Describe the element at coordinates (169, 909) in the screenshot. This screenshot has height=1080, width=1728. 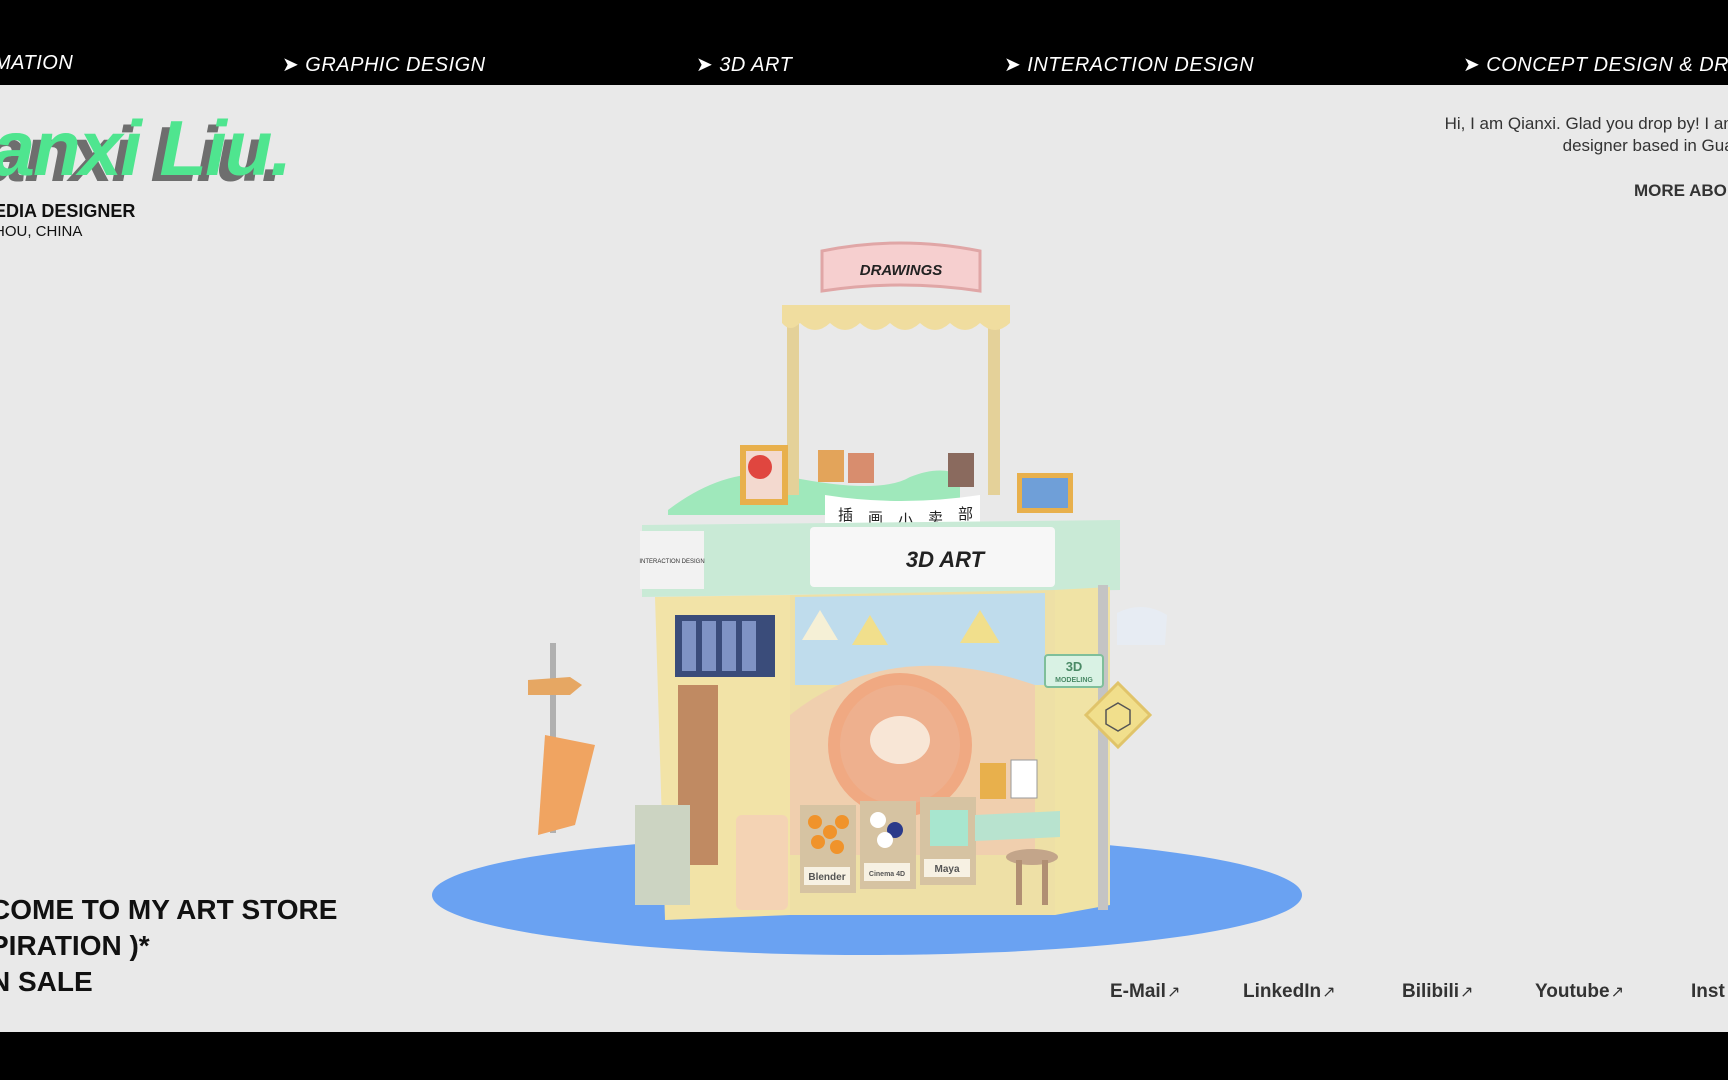
I see `welcome-line: COME TO MY ART STORE` at that location.